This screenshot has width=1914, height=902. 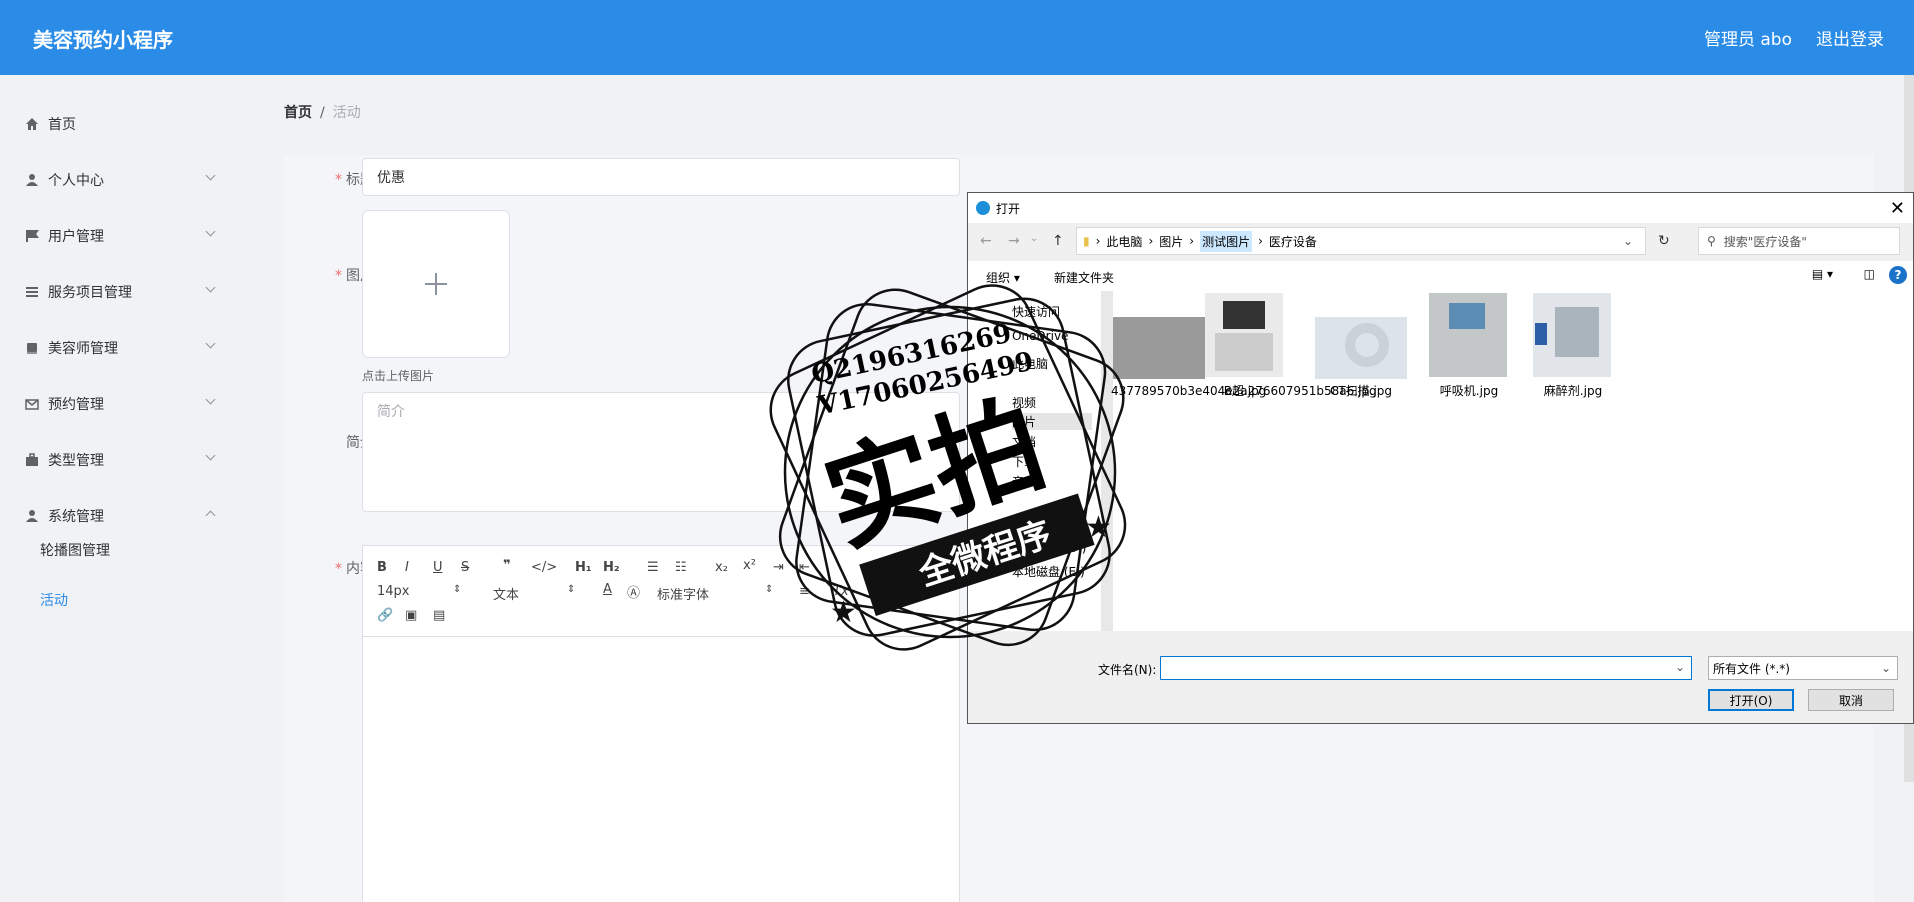 What do you see at coordinates (1052, 421) in the screenshot?
I see `nav-pictures: 图片` at bounding box center [1052, 421].